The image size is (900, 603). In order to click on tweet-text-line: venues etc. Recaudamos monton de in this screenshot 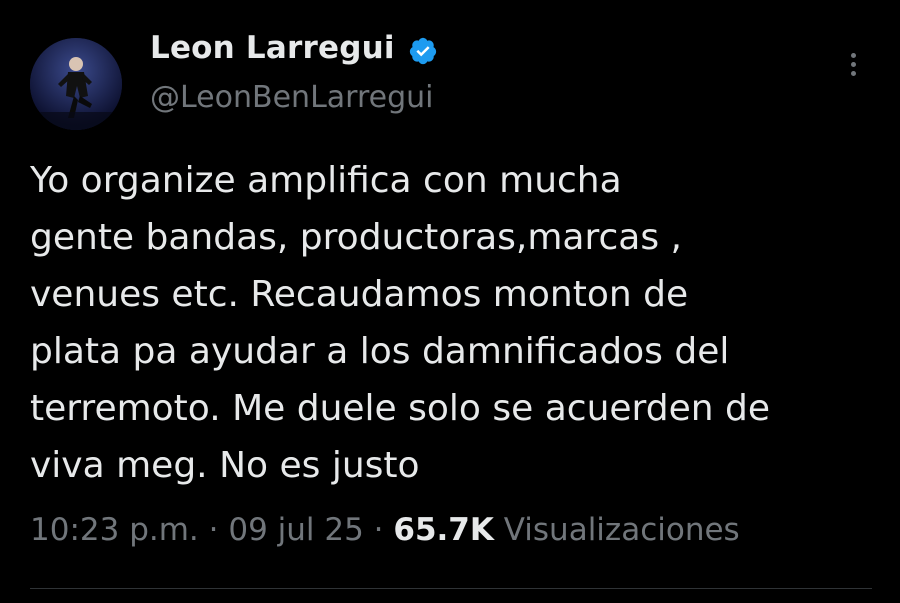, I will do `click(359, 294)`.